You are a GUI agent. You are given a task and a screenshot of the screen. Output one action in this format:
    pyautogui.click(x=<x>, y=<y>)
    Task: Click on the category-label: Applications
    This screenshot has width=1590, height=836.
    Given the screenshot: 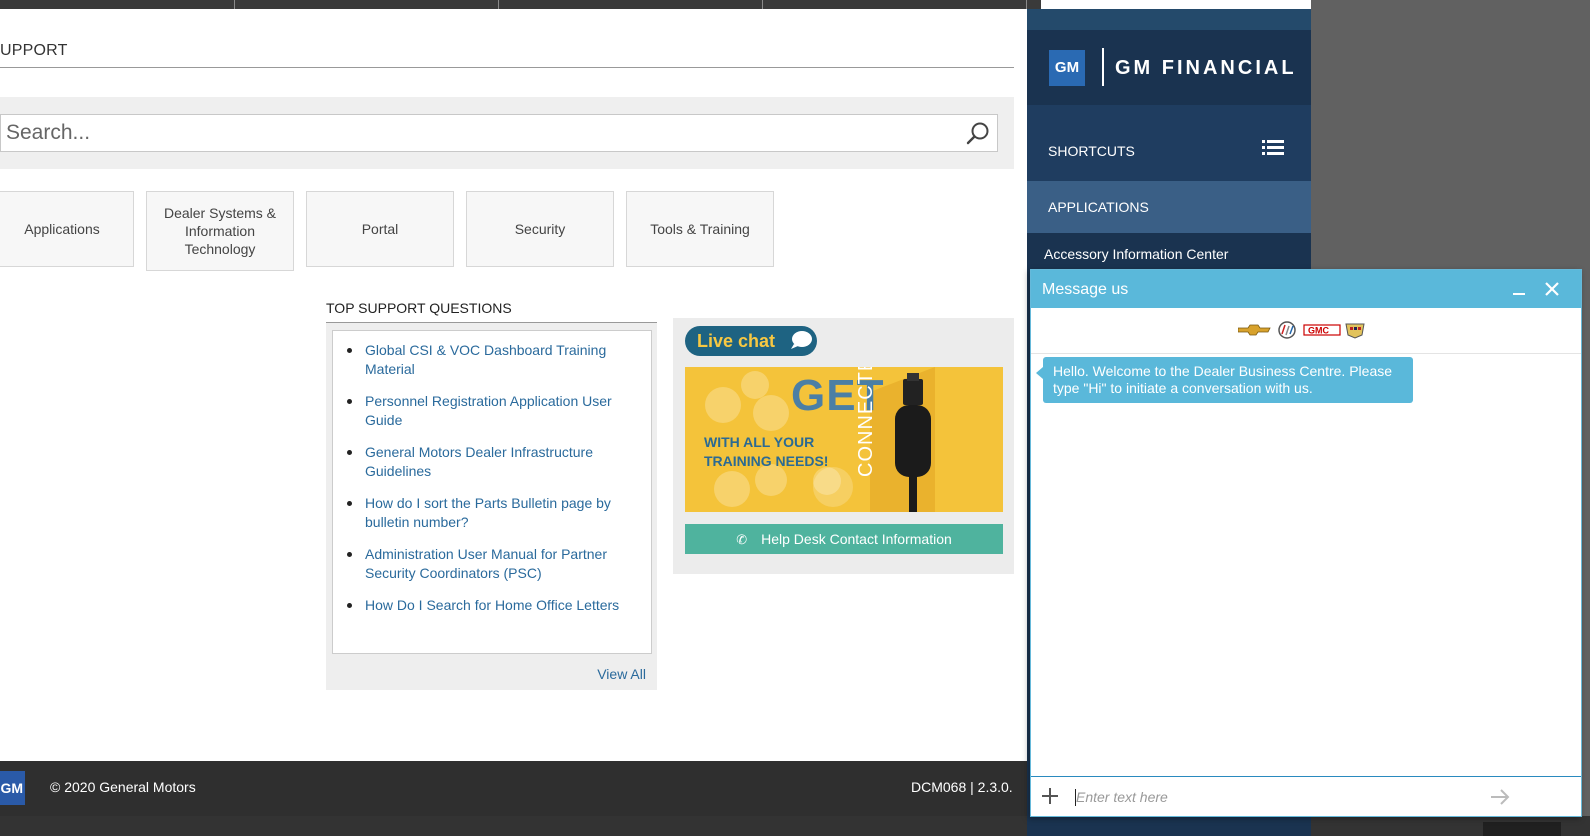 What is the action you would take?
    pyautogui.click(x=62, y=229)
    